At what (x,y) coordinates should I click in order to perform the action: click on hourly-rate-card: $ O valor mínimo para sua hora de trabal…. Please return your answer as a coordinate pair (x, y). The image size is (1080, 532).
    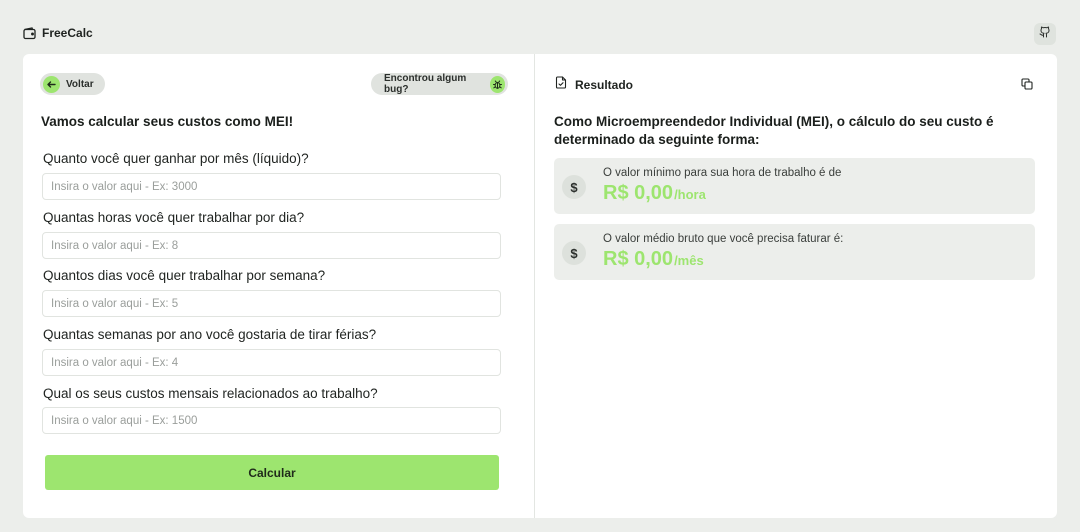
    Looking at the image, I should click on (794, 186).